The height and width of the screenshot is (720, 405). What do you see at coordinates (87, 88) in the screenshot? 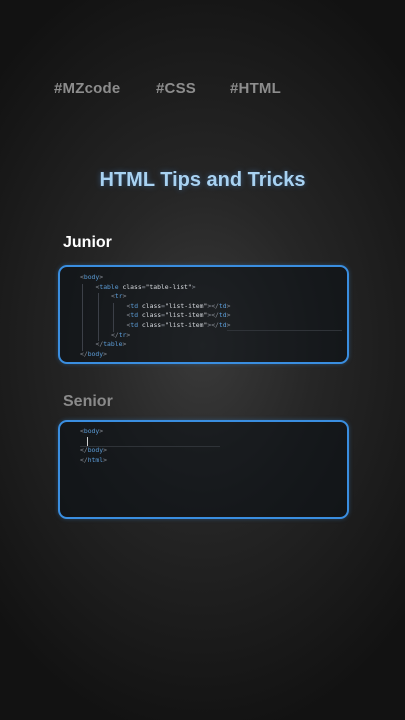
I see `hashtag-mzcode: #MZcode` at bounding box center [87, 88].